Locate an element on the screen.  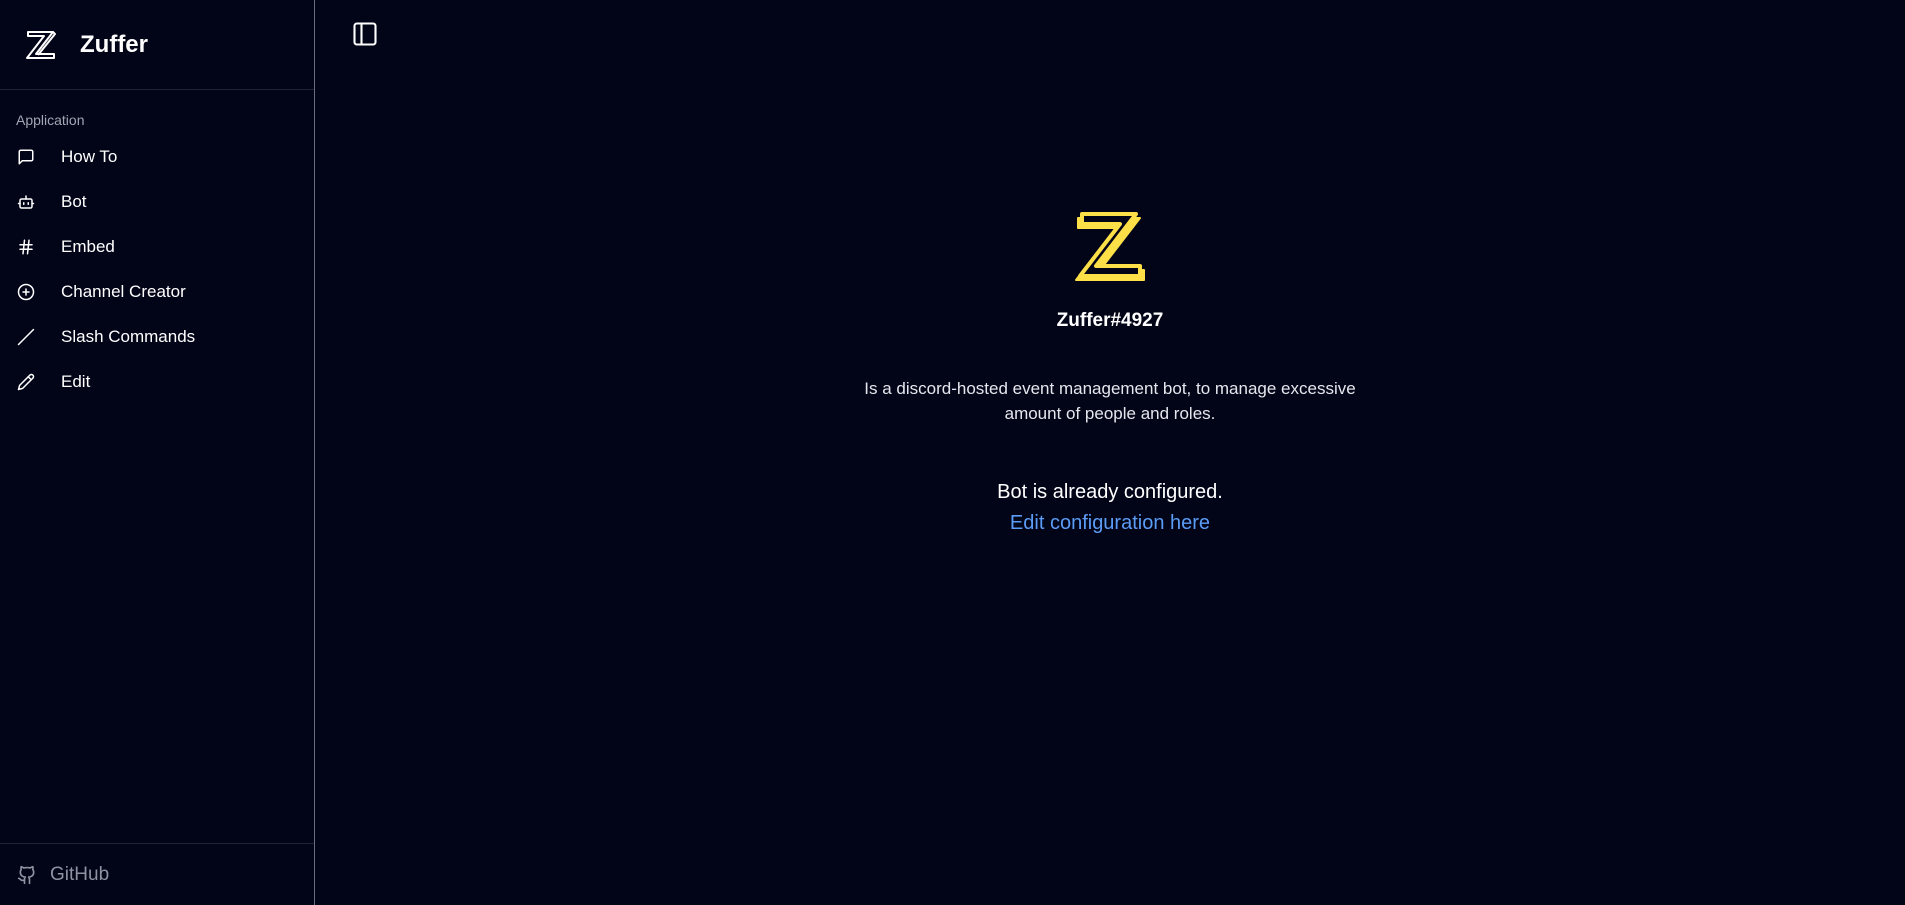
sidebar-item-how-to: How To is located at coordinates (157, 156).